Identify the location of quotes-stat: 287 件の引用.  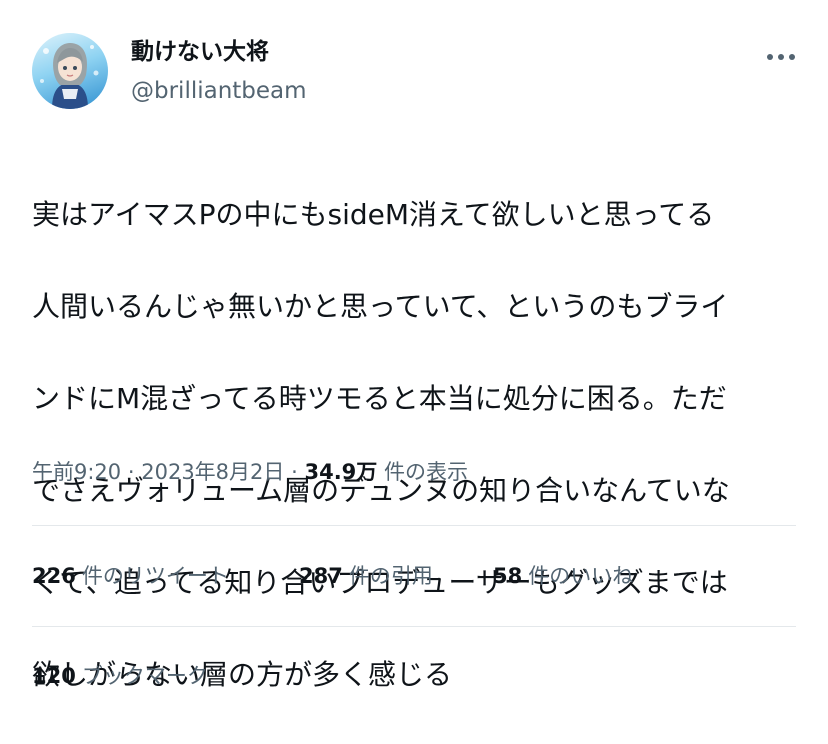
(366, 576).